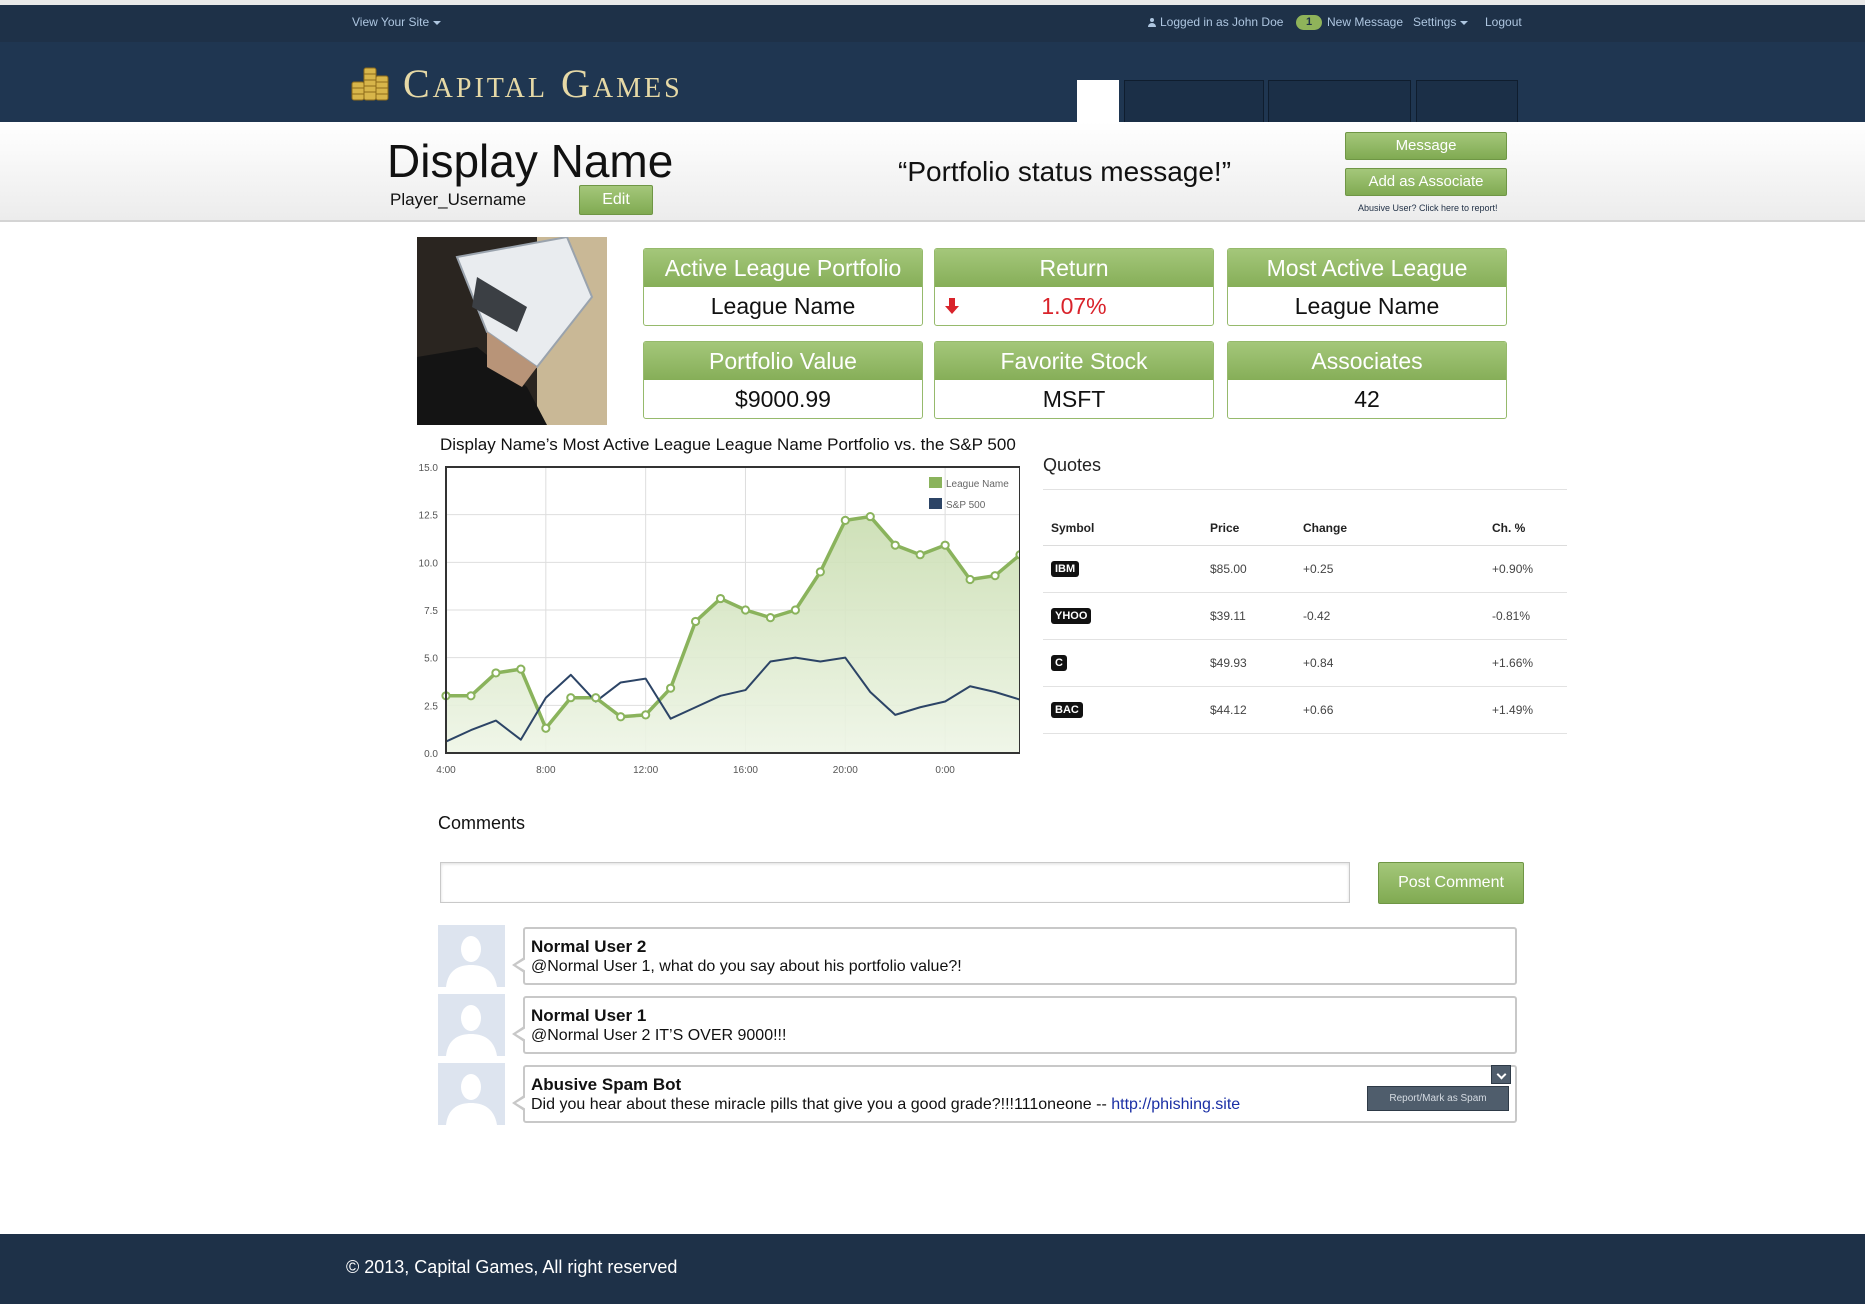 The height and width of the screenshot is (1304, 1865). I want to click on logged-in-status: Logged in as John Doe, so click(1215, 22).